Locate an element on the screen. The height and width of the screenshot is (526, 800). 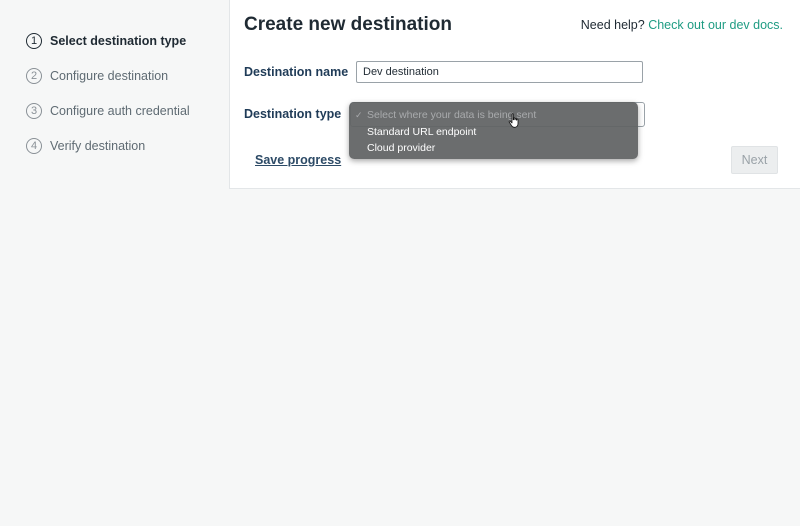
save-progress-link: Save progress is located at coordinates (298, 160).